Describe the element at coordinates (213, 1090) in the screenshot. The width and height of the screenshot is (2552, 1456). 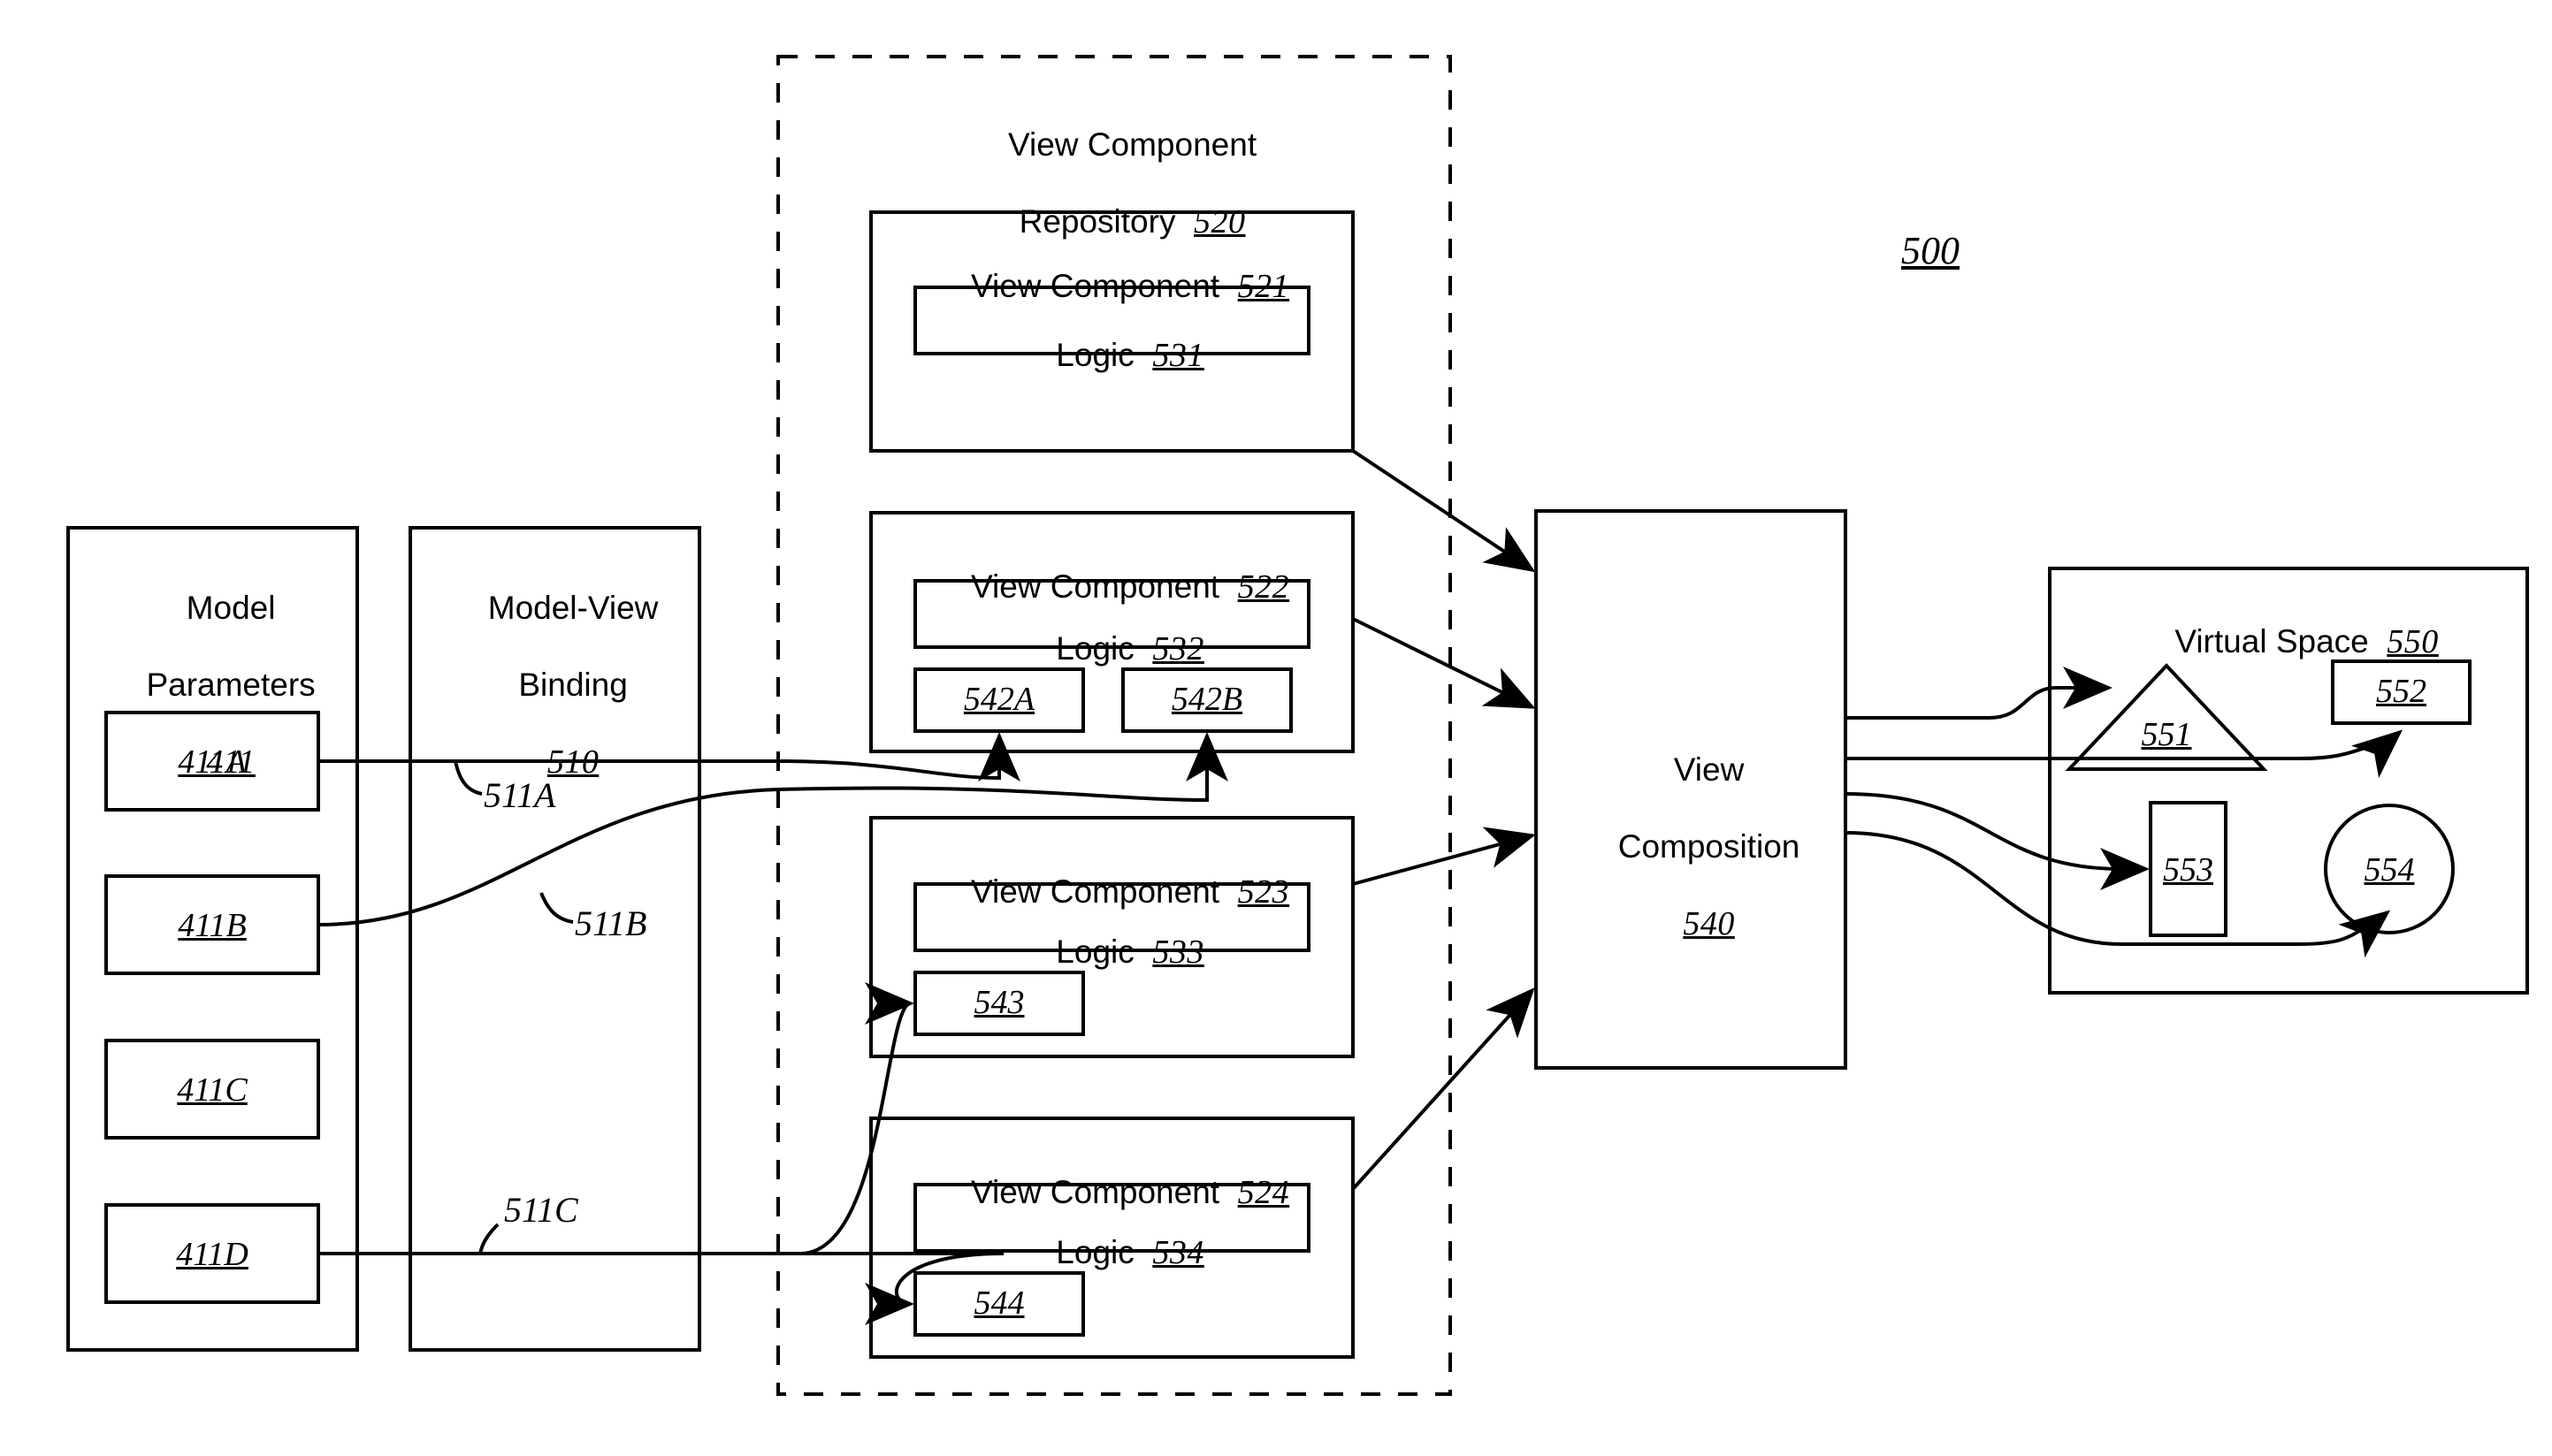
I see `model-parameter-411c-label: 411C` at that location.